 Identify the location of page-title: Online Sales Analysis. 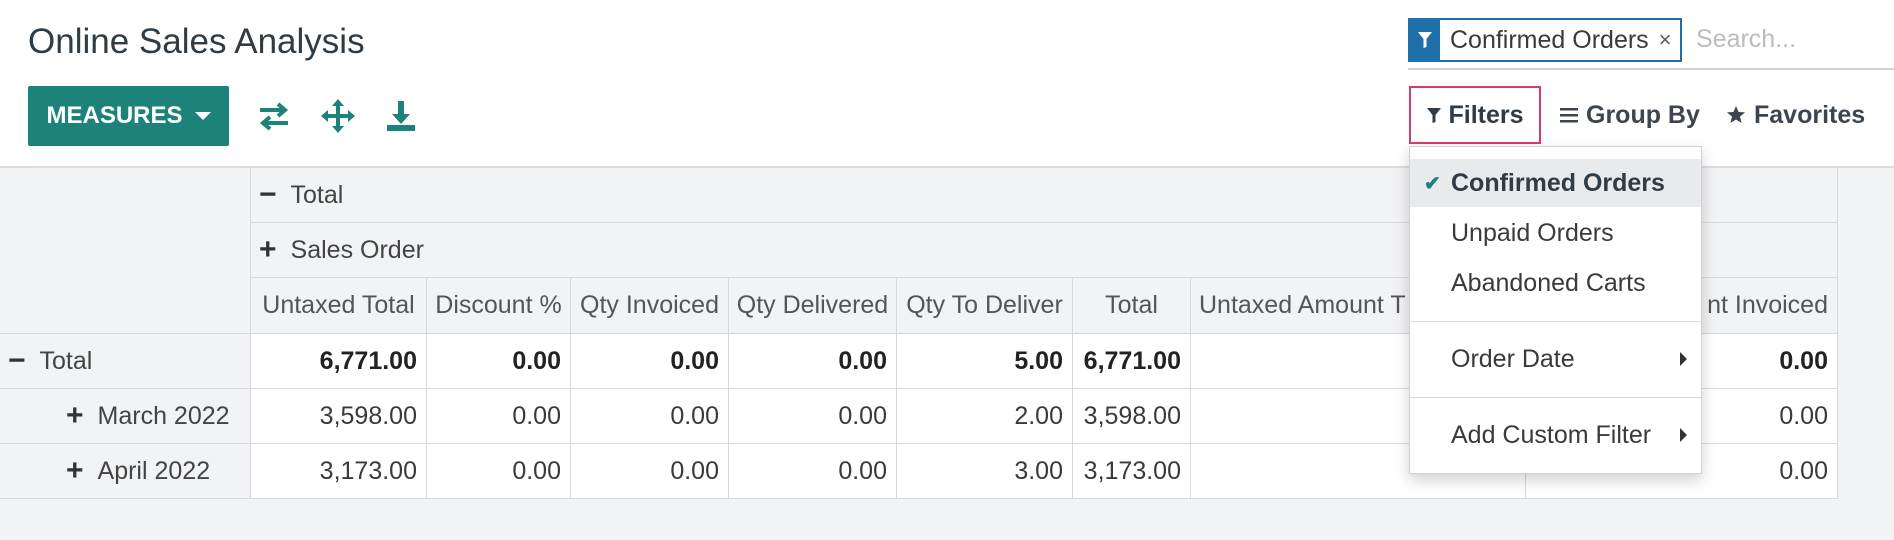
(196, 41).